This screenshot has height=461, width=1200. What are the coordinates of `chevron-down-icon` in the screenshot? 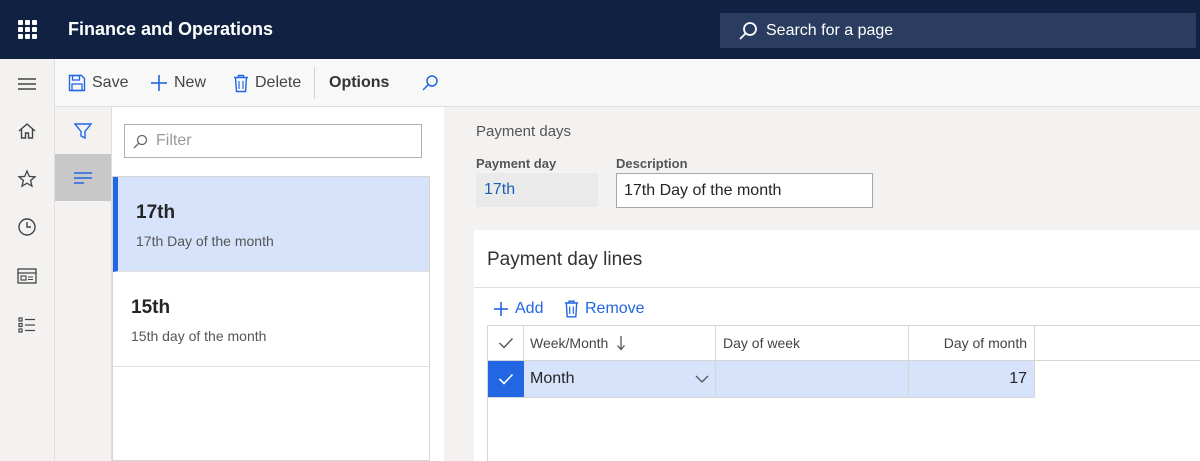 It's located at (702, 379).